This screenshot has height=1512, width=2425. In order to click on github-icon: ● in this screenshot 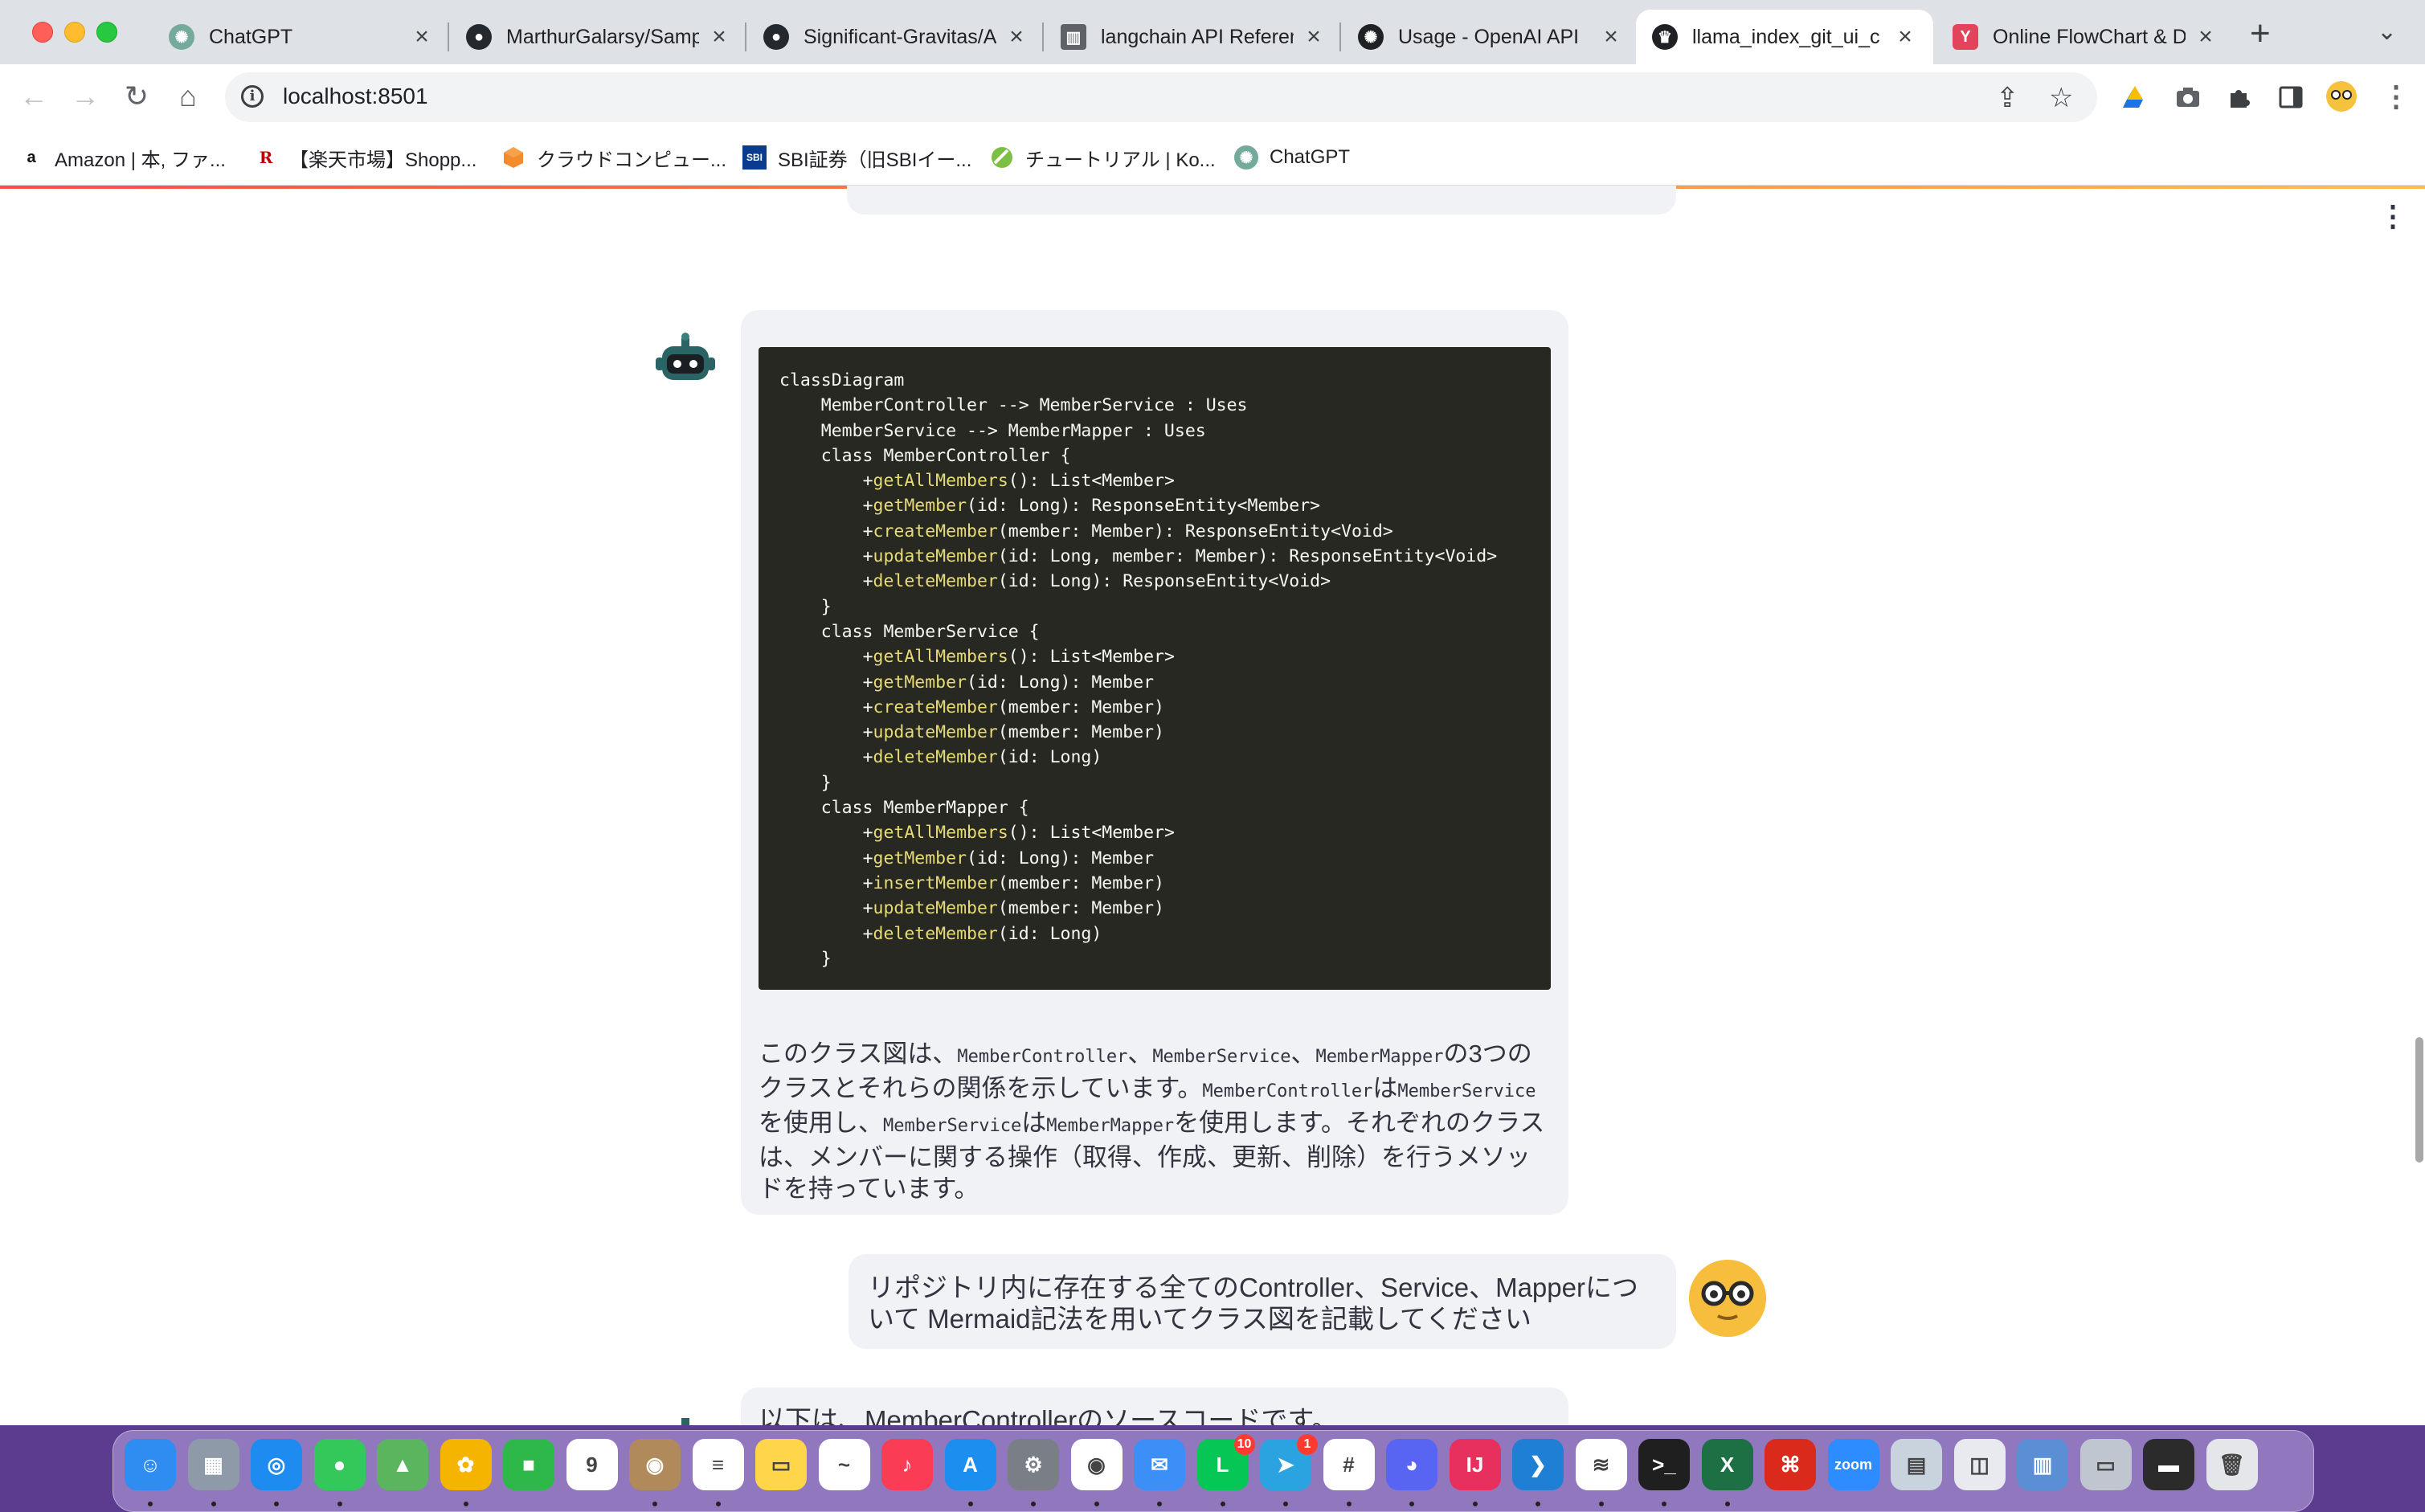, I will do `click(479, 37)`.